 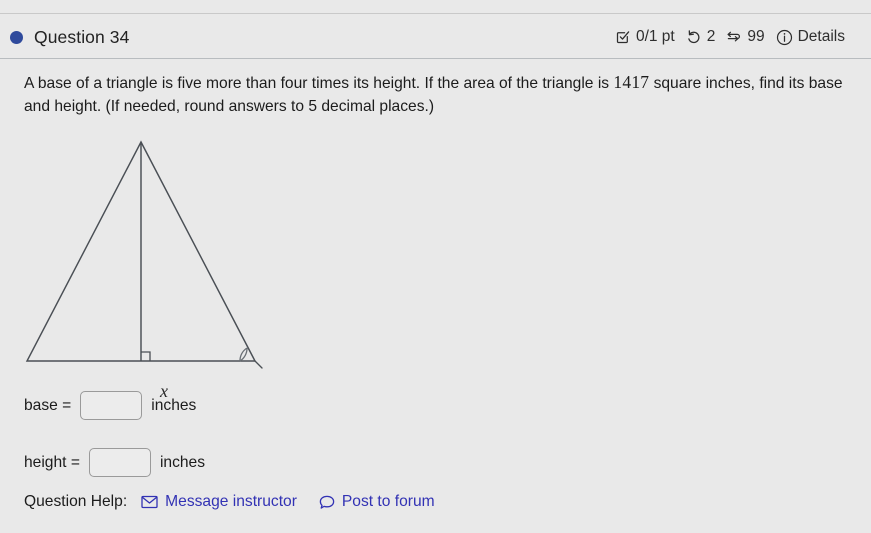 What do you see at coordinates (756, 36) in the screenshot?
I see `version-value: 99` at bounding box center [756, 36].